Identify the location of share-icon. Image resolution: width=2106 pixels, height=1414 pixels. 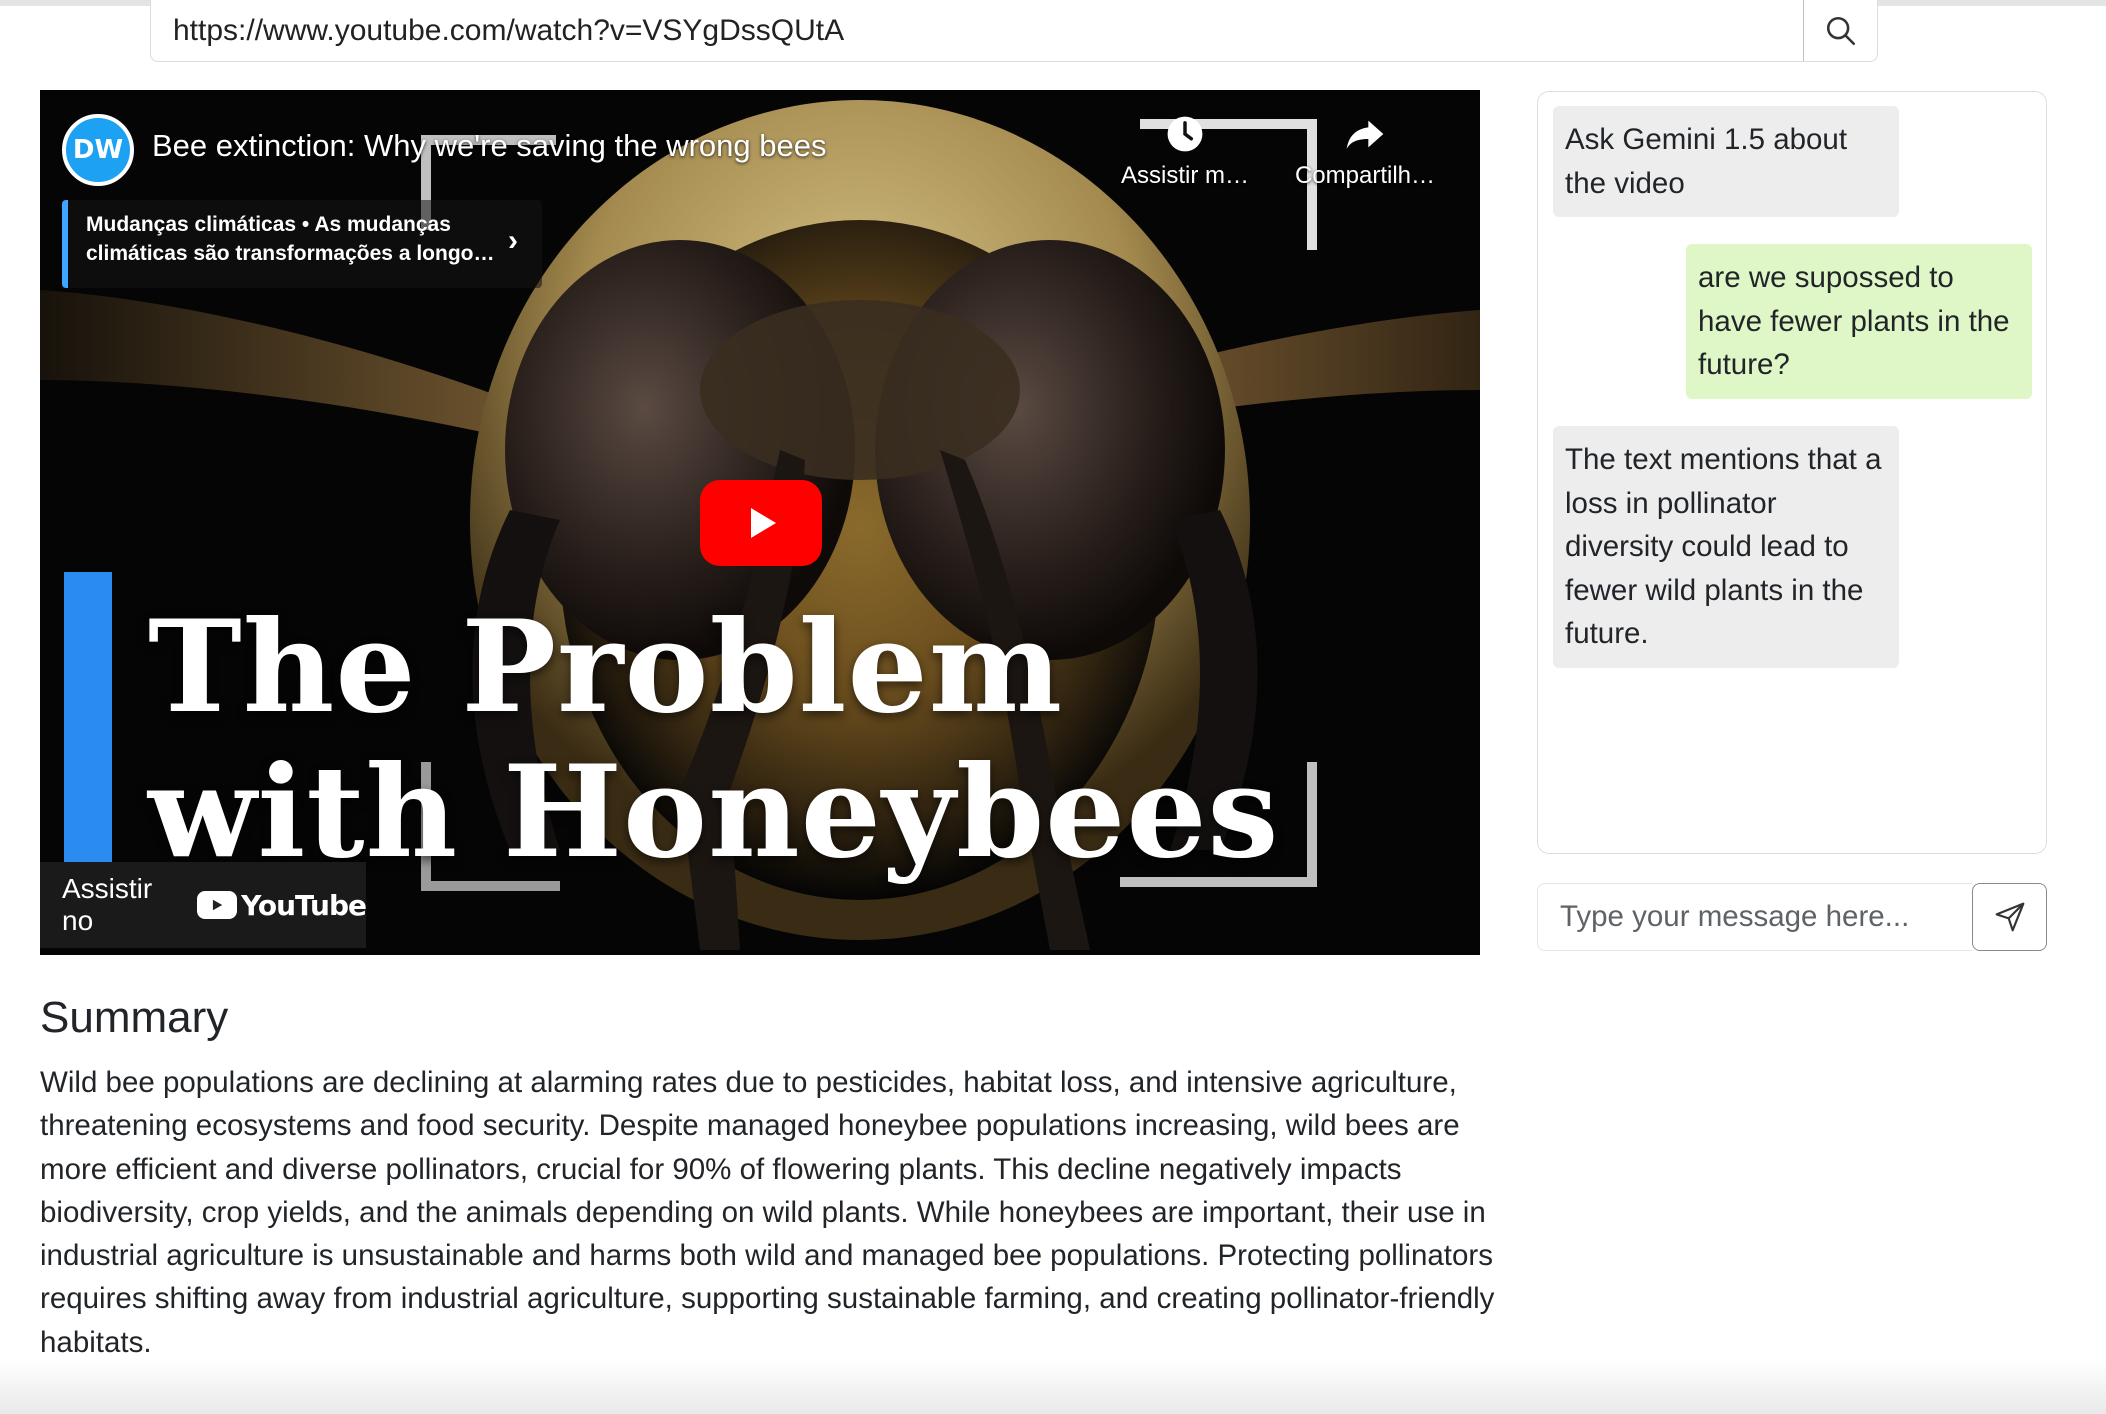
(1365, 134).